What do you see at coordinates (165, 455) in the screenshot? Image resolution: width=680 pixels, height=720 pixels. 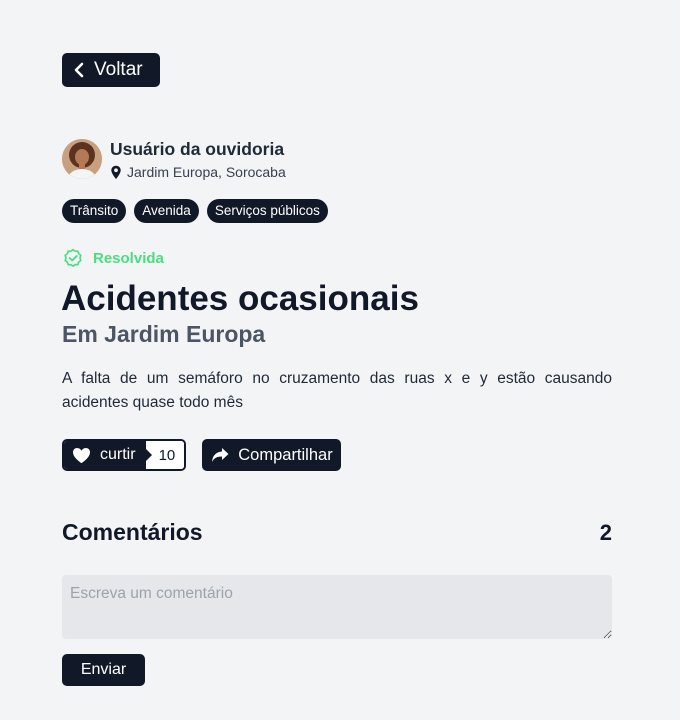 I see `like-count: 10` at bounding box center [165, 455].